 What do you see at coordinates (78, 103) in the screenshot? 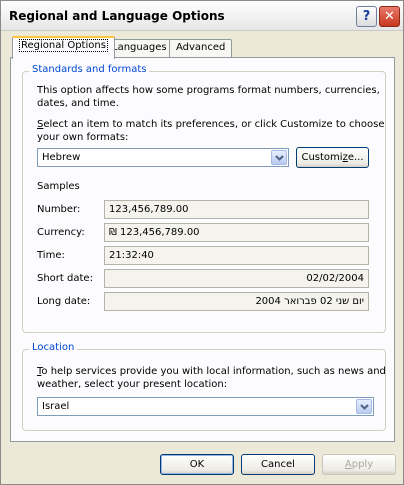
I see `standards-description-line2: dates, and time.` at bounding box center [78, 103].